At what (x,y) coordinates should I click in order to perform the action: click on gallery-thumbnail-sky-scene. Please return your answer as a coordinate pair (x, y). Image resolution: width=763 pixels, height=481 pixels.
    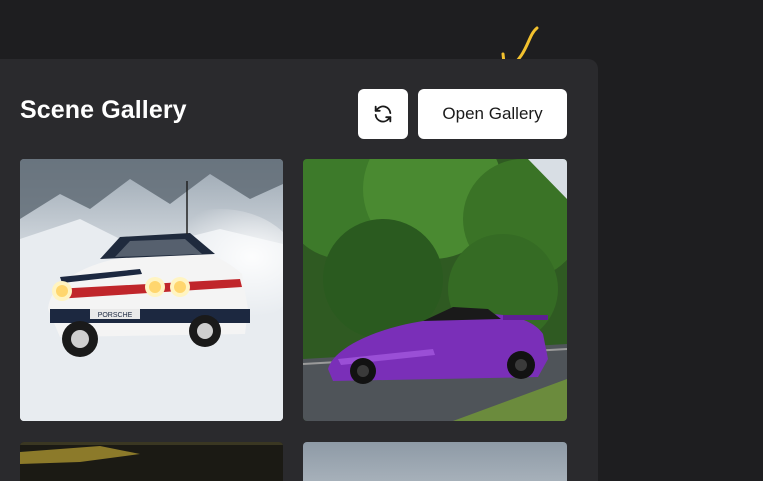
    Looking at the image, I should click on (435, 461).